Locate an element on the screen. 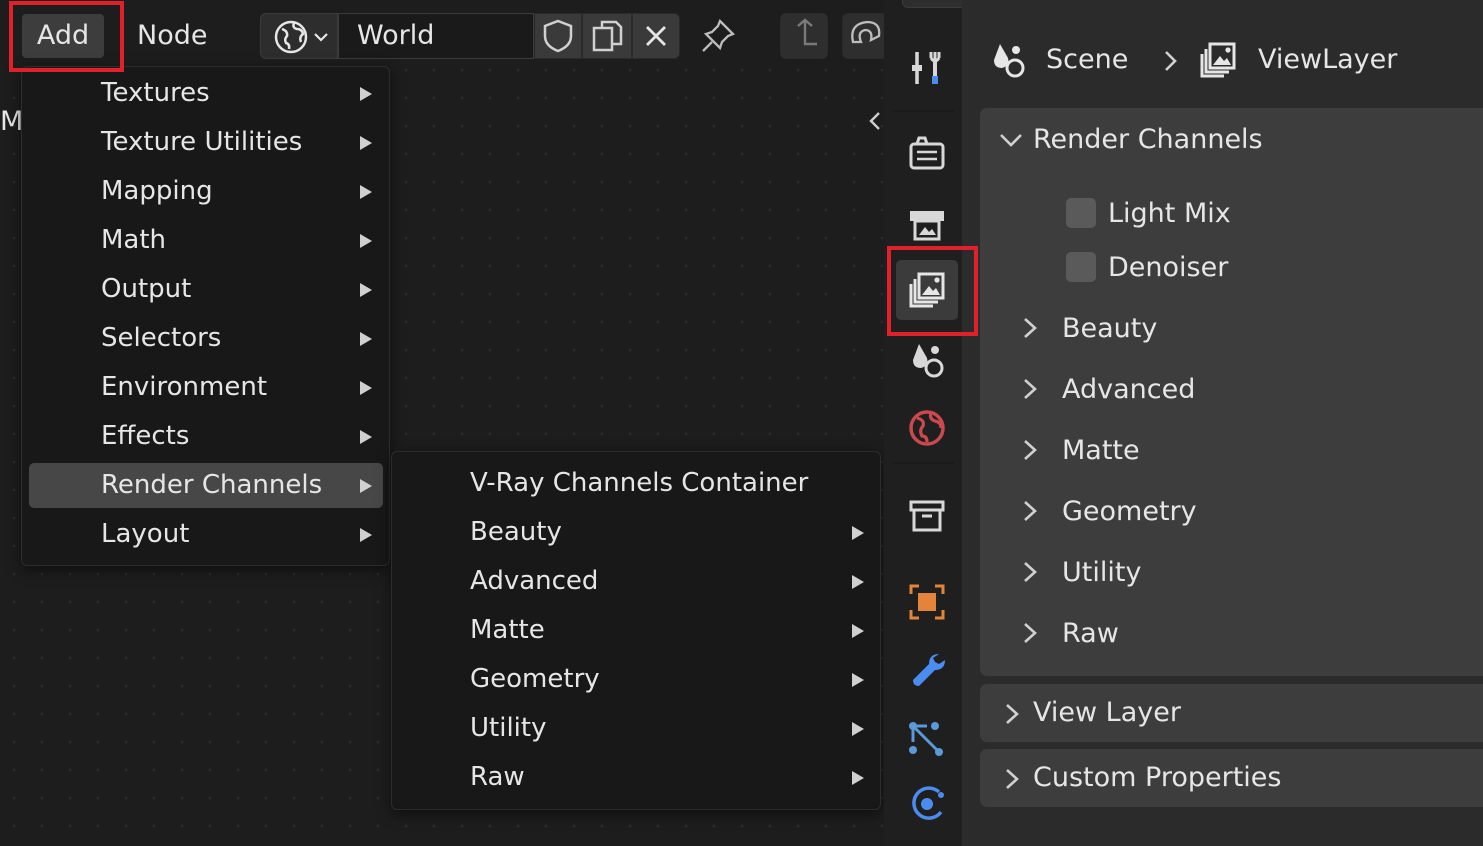 Image resolution: width=1483 pixels, height=846 pixels. tab-collection is located at coordinates (927, 516).